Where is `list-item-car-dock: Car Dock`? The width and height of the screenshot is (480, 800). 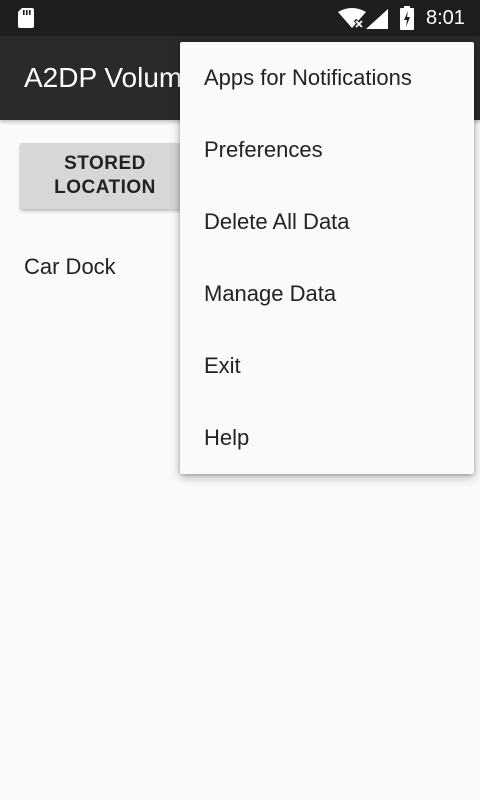
list-item-car-dock: Car Dock is located at coordinates (70, 267).